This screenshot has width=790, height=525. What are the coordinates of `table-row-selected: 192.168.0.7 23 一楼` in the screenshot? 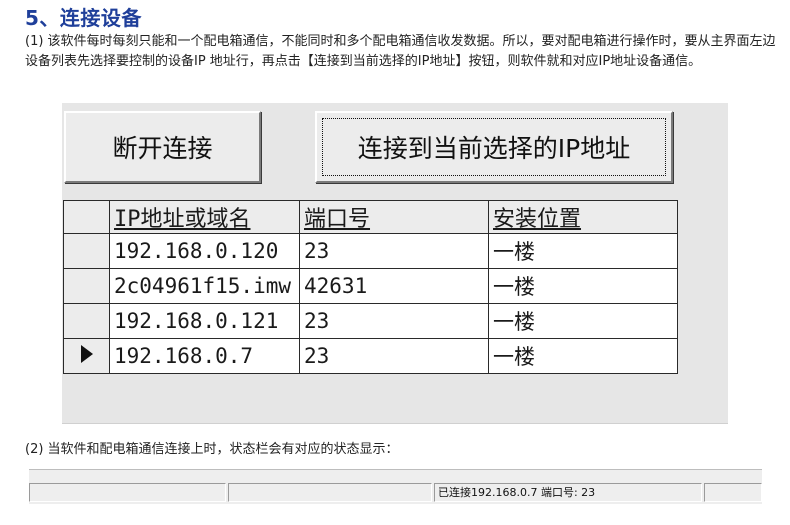 It's located at (370, 356).